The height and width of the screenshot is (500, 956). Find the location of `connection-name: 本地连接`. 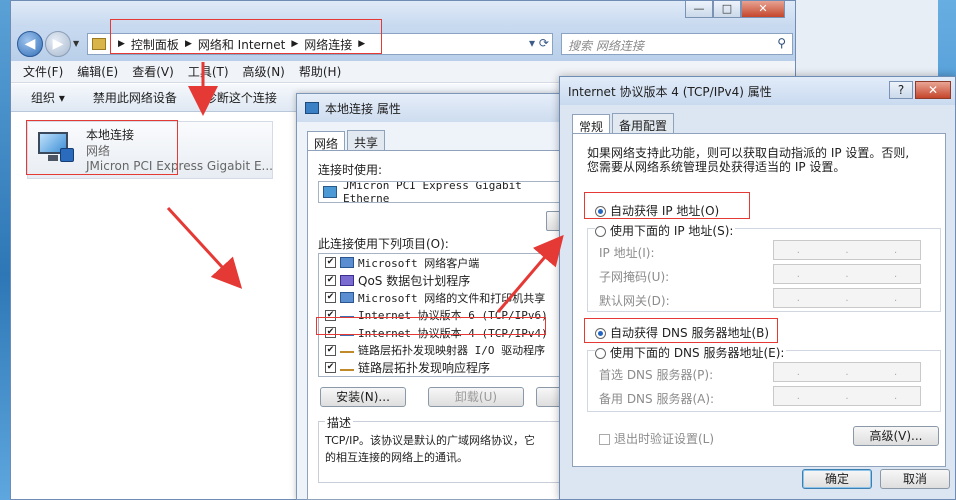

connection-name: 本地连接 is located at coordinates (110, 135).